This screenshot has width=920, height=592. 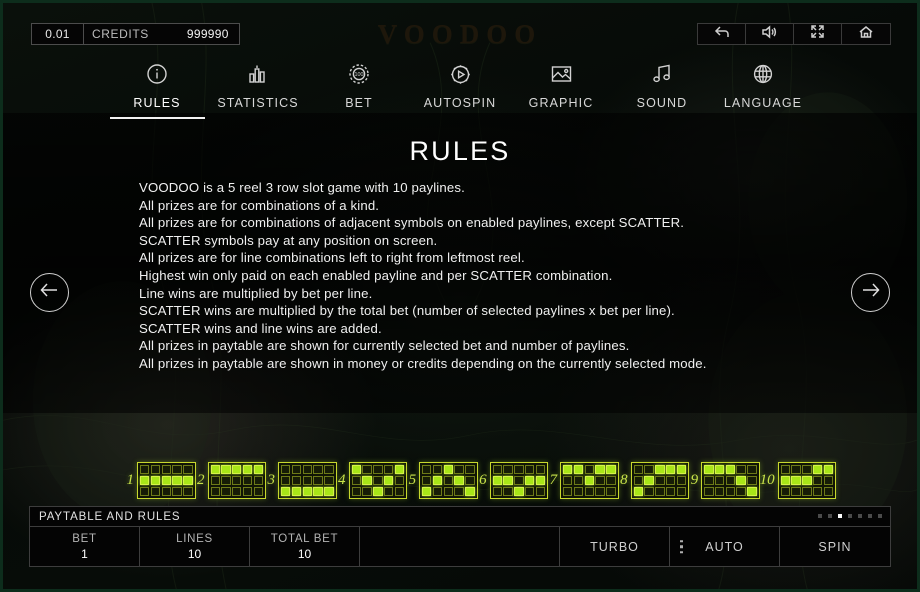 What do you see at coordinates (110, 516) in the screenshot?
I see `paytable-header-title: PAYTABLE AND RULES` at bounding box center [110, 516].